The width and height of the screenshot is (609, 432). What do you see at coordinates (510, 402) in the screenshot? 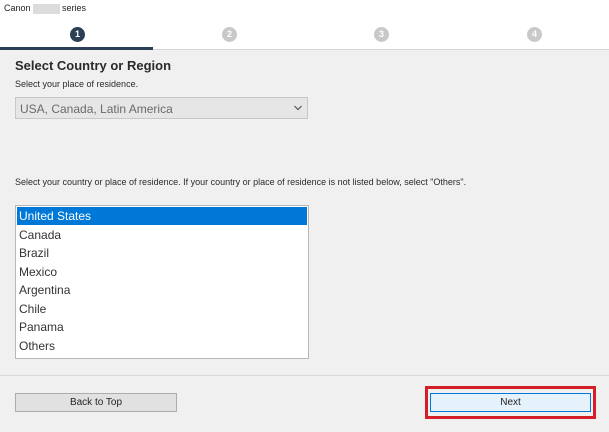
I see `next-button: Next` at bounding box center [510, 402].